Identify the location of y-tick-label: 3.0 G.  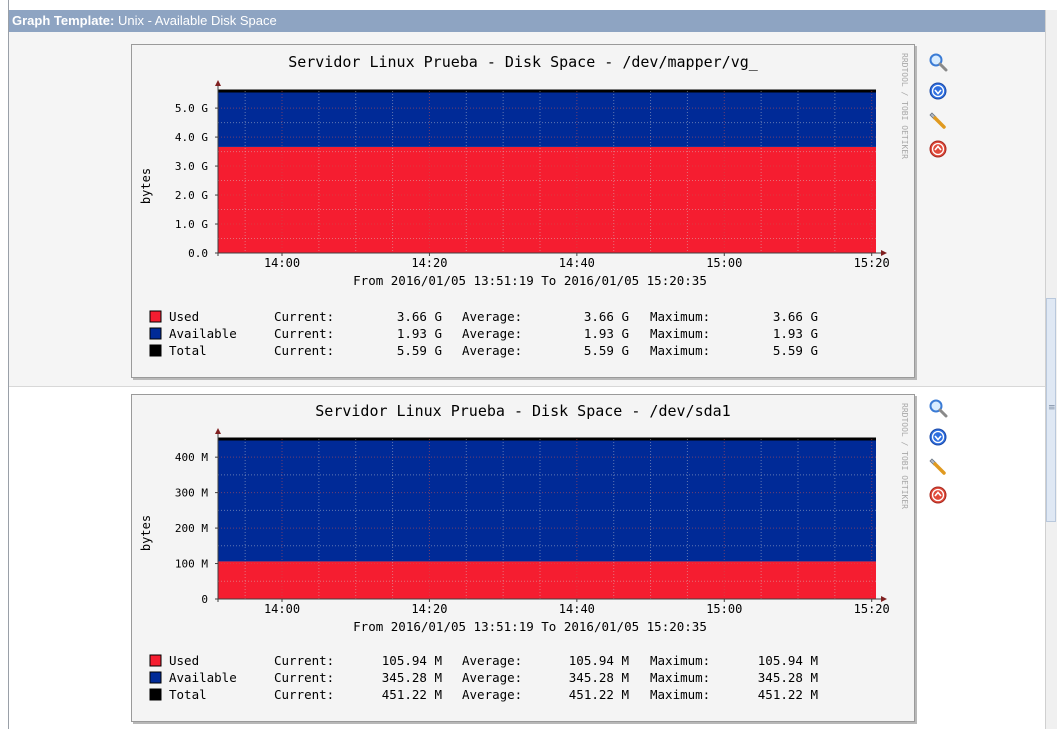
(191, 166).